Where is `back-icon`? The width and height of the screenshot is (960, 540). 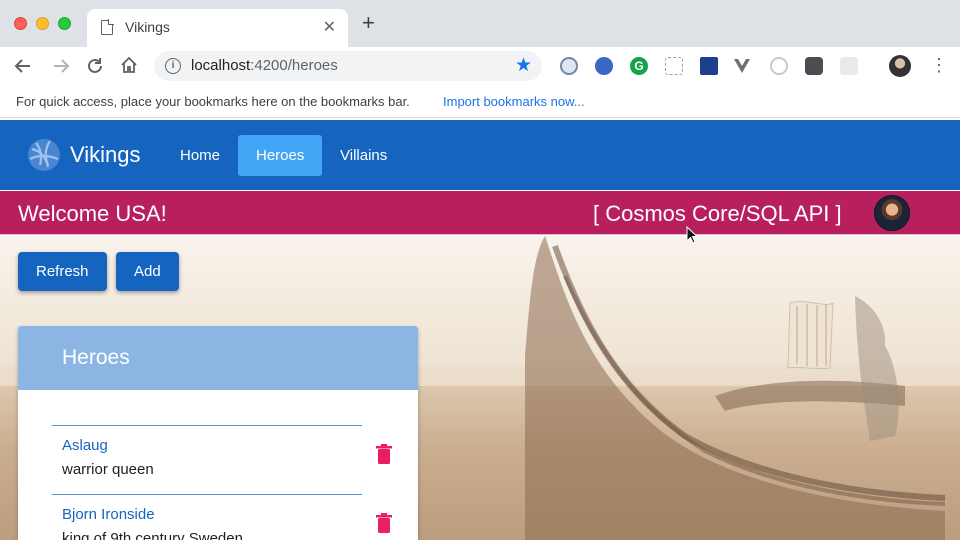 back-icon is located at coordinates (23, 66).